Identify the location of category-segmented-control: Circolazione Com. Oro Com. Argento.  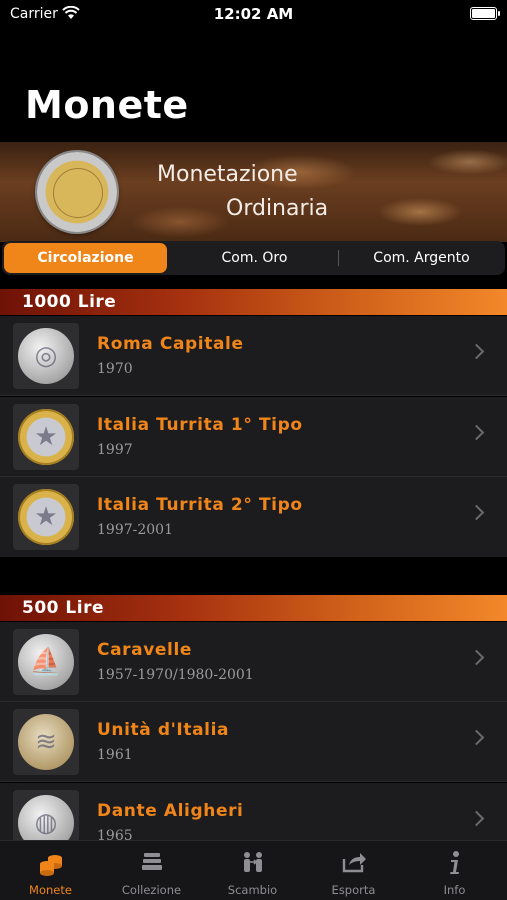
(253, 258).